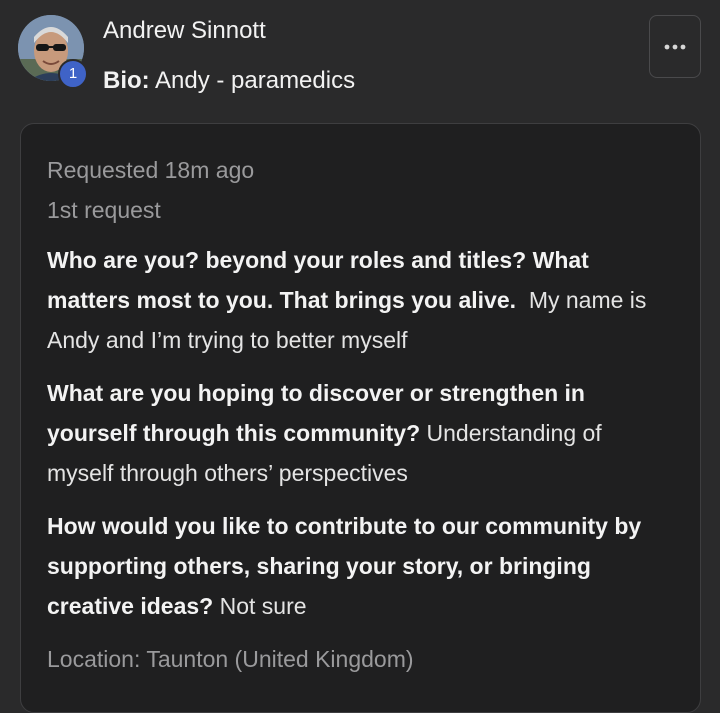 This screenshot has height=713, width=720. What do you see at coordinates (73, 74) in the screenshot?
I see `notification-badge: 1` at bounding box center [73, 74].